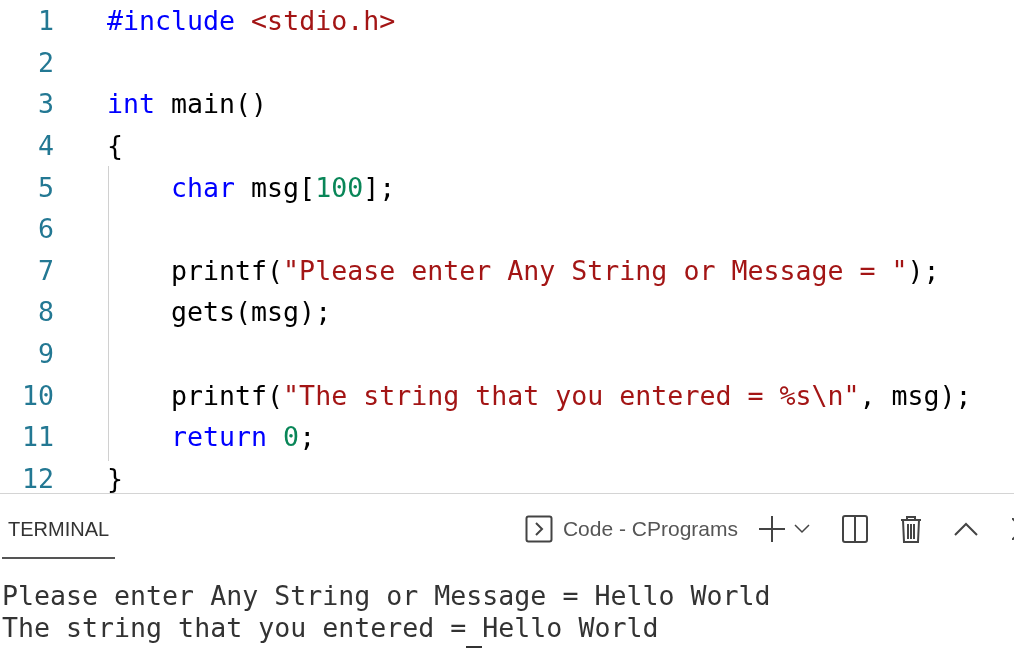  I want to click on split-icon, so click(855, 529).